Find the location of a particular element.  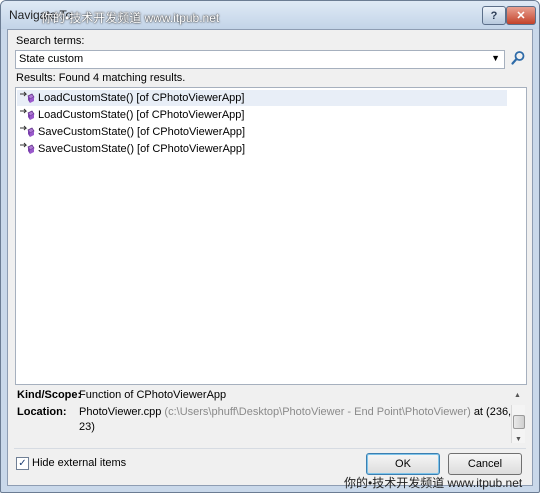

scroll-down-icon: ▼ is located at coordinates (518, 439).